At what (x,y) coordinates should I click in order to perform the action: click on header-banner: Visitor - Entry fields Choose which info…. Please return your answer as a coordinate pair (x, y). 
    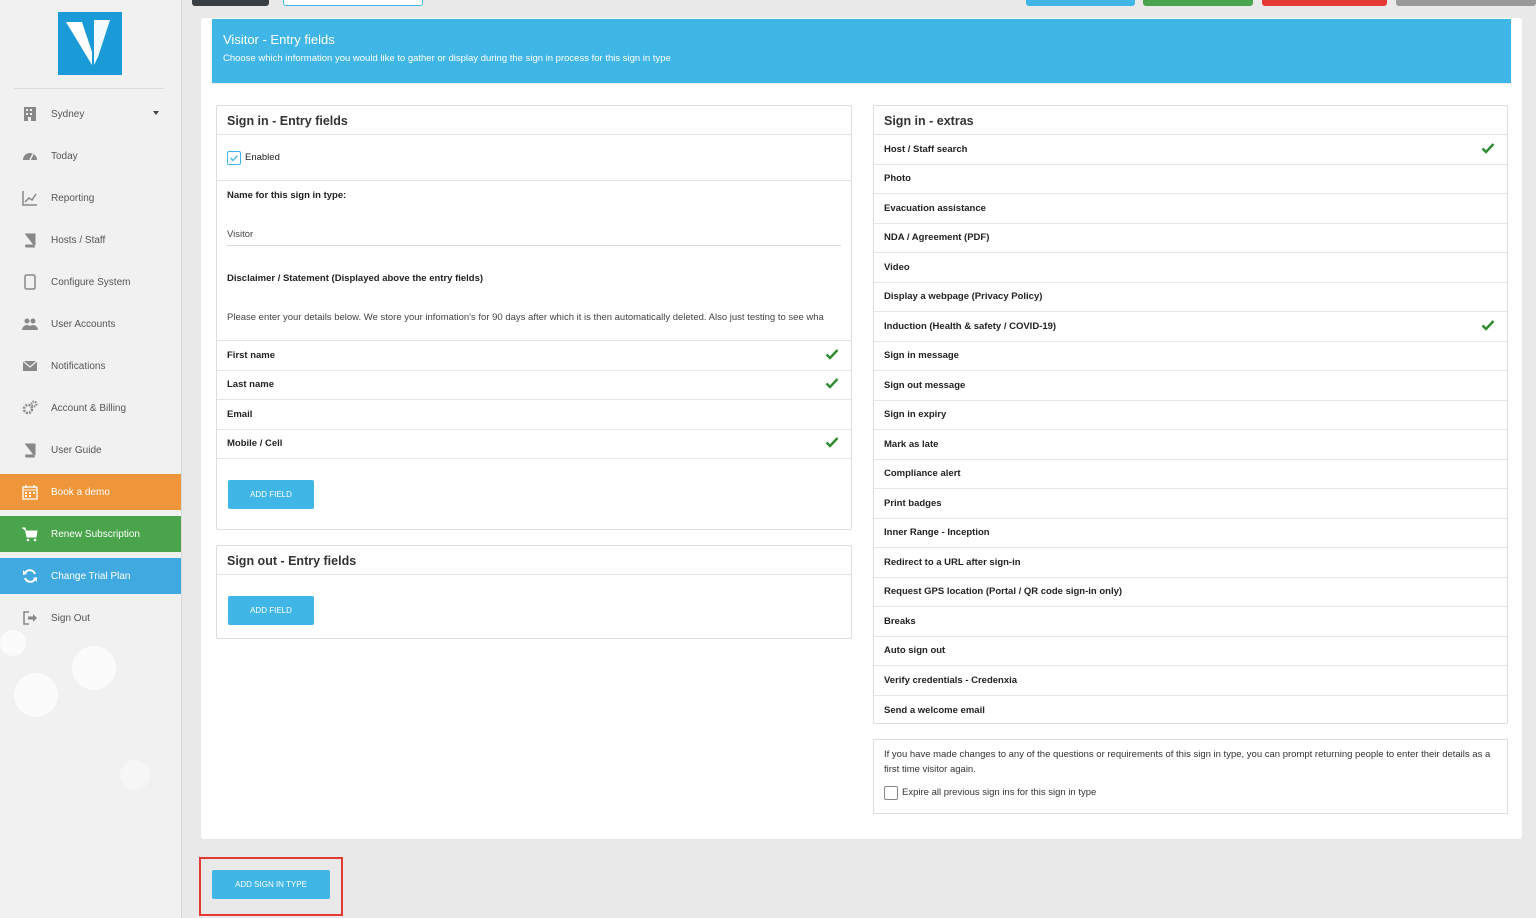
    Looking at the image, I should click on (861, 51).